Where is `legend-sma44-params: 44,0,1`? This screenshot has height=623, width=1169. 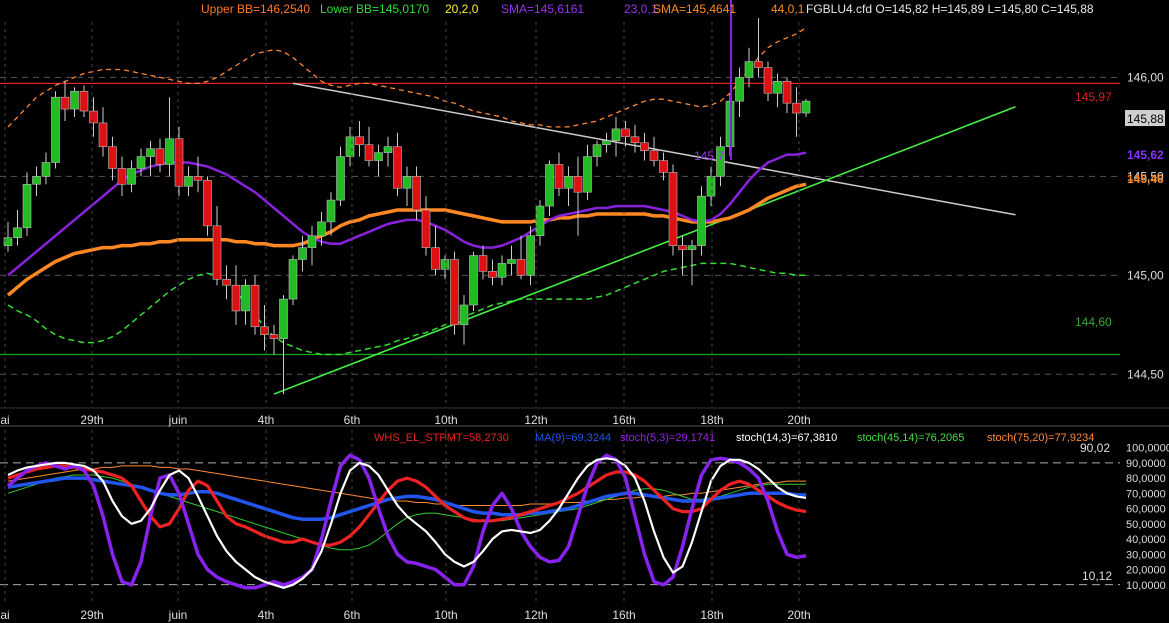 legend-sma44-params: 44,0,1 is located at coordinates (788, 9).